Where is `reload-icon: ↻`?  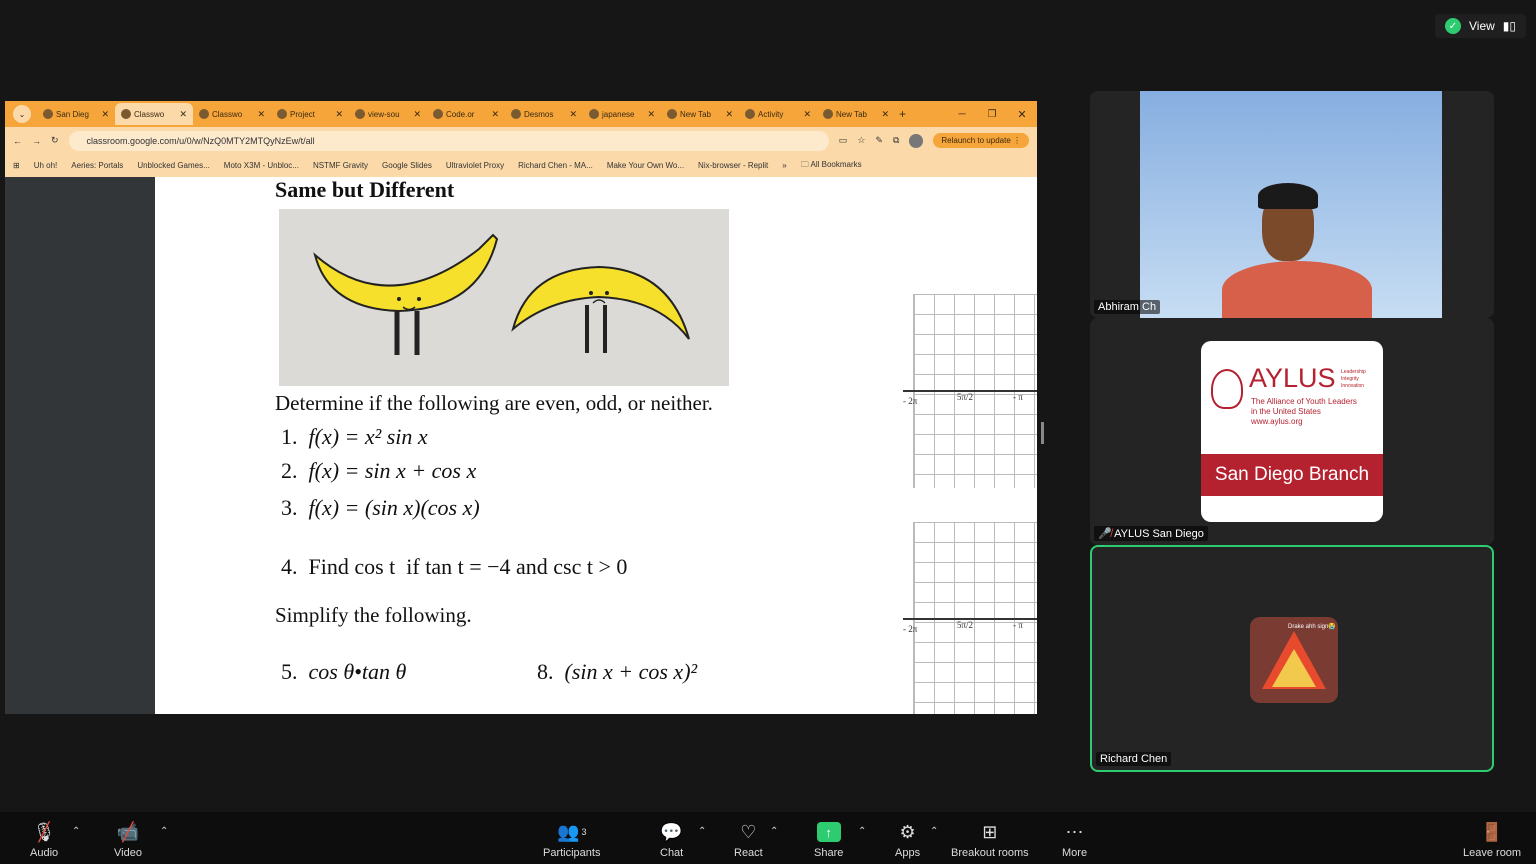
reload-icon: ↻ is located at coordinates (55, 140).